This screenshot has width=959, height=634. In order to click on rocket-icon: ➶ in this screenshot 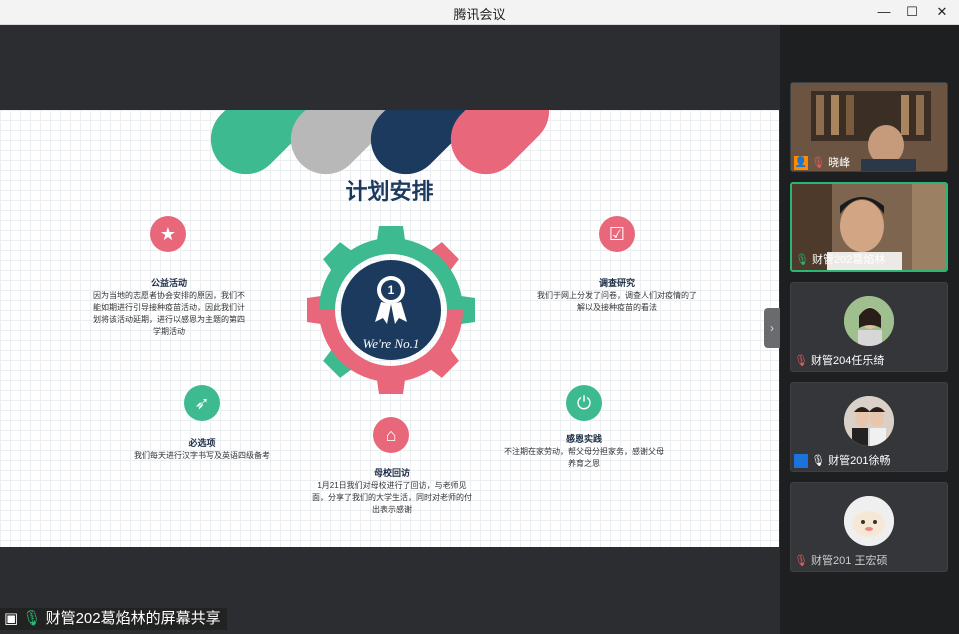, I will do `click(202, 403)`.